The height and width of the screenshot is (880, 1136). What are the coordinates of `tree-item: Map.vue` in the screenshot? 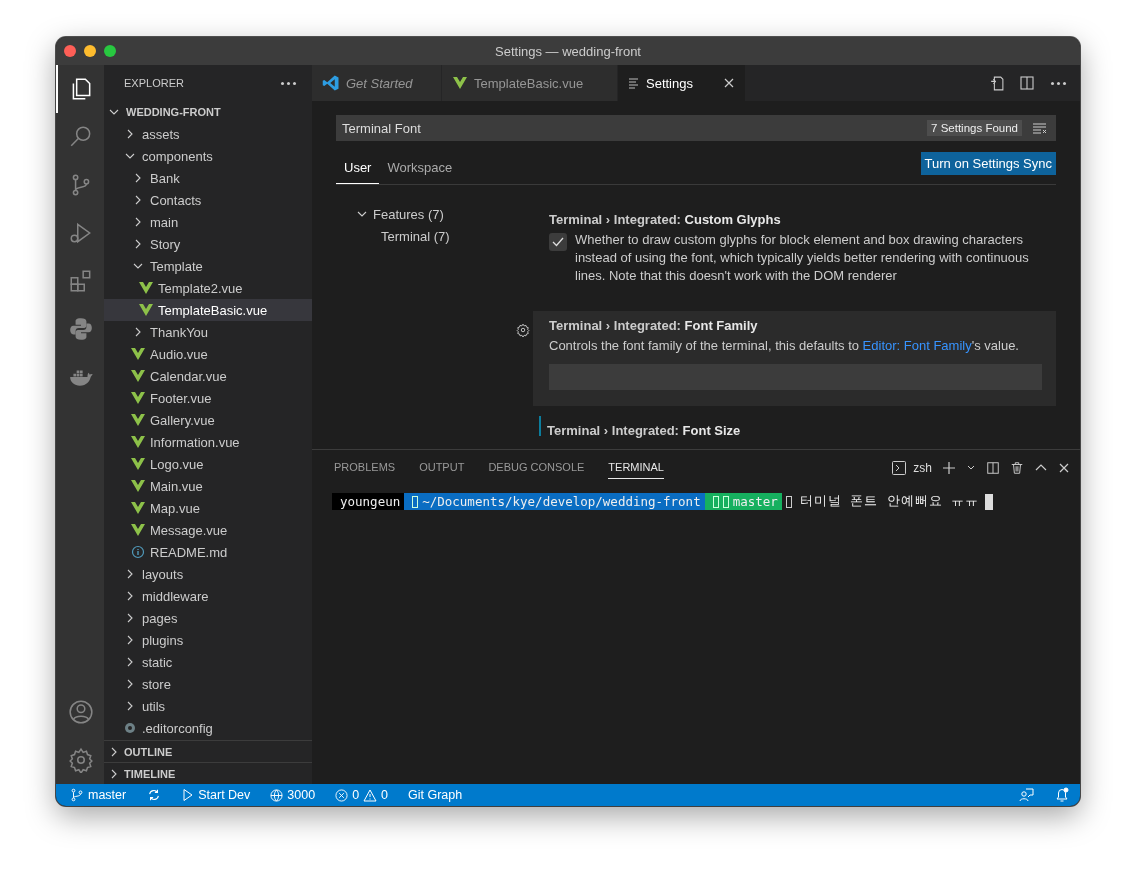 It's located at (208, 508).